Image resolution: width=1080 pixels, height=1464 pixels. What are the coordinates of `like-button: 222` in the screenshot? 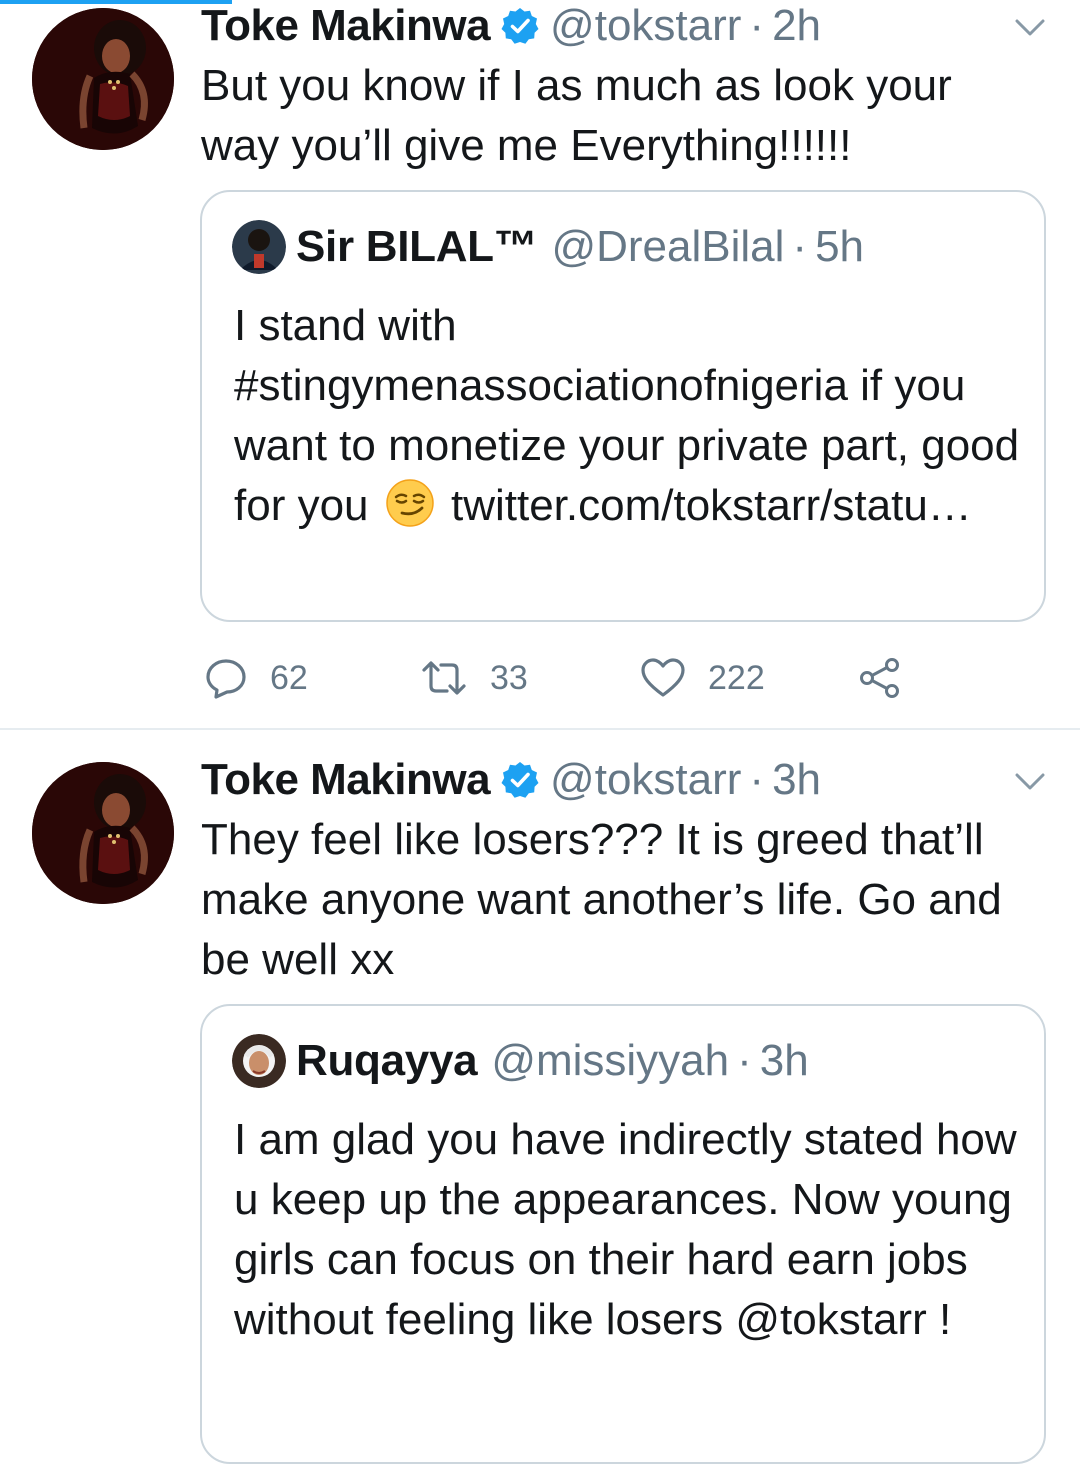 It's located at (702, 678).